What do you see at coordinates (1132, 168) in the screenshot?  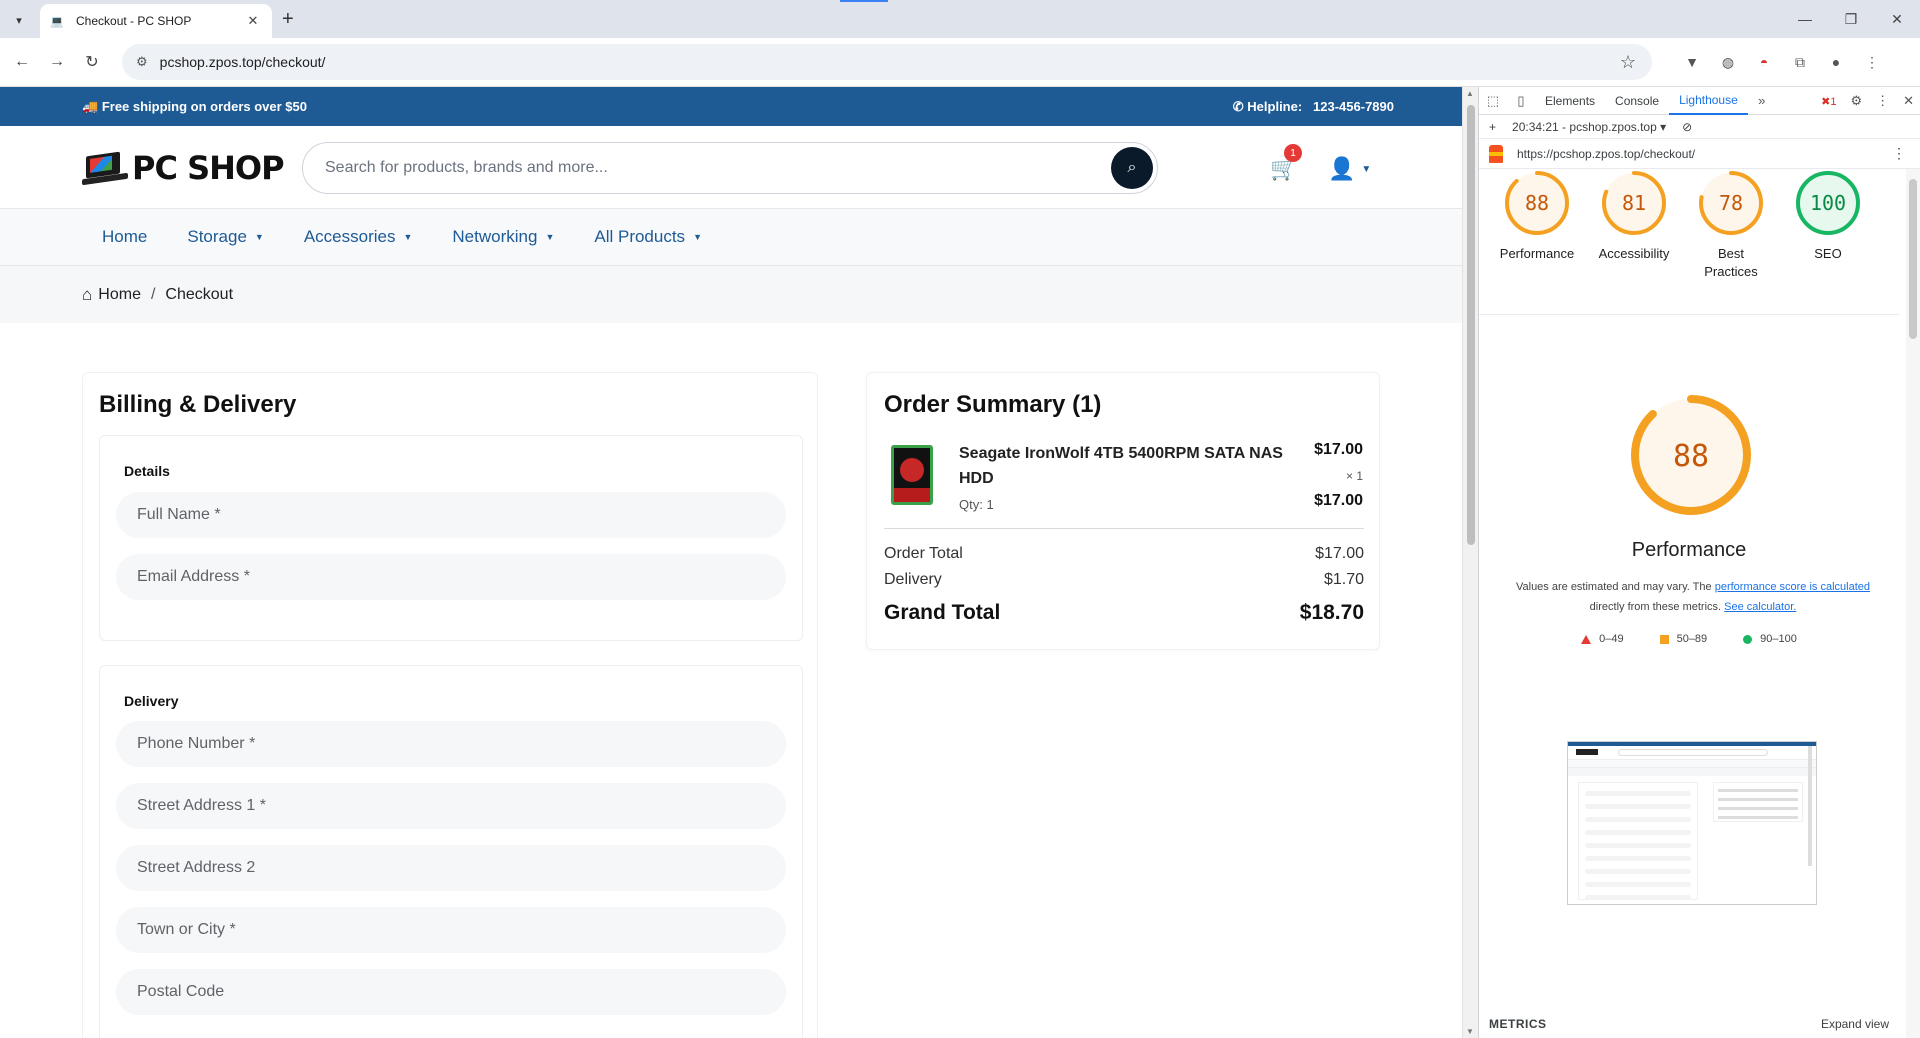 I see `search-button: ⌕` at bounding box center [1132, 168].